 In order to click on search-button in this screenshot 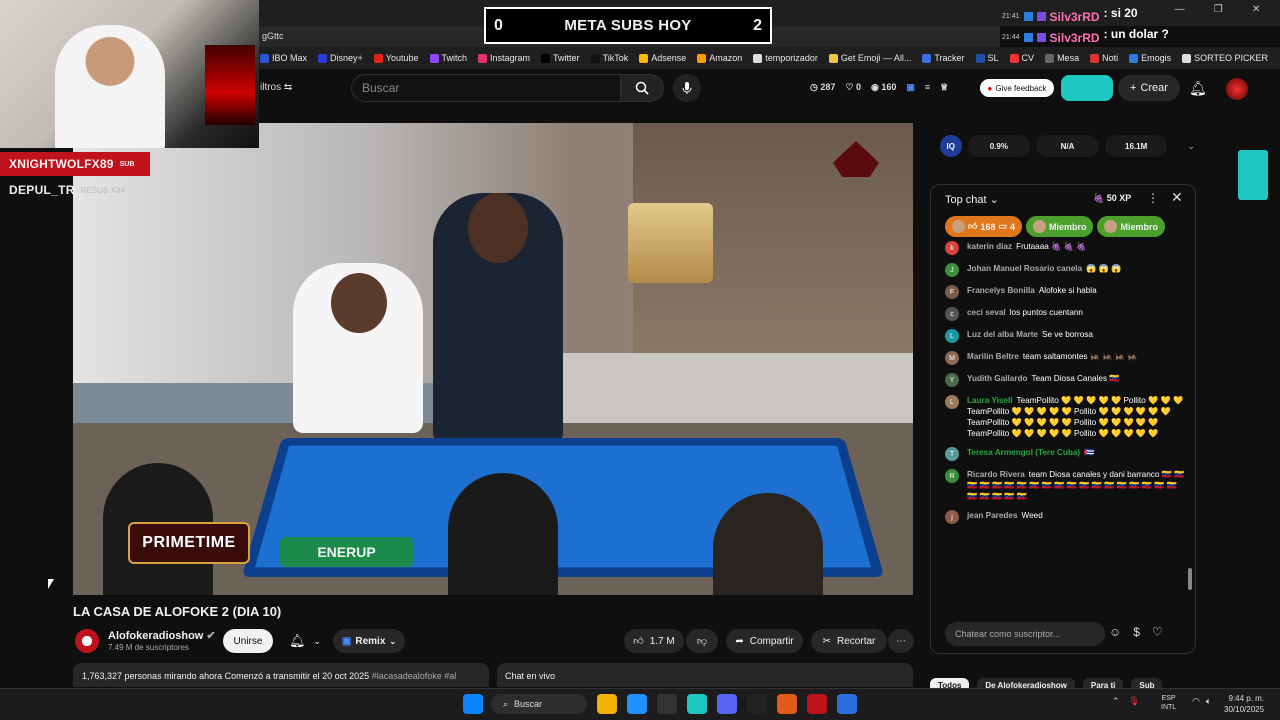, I will do `click(642, 88)`.